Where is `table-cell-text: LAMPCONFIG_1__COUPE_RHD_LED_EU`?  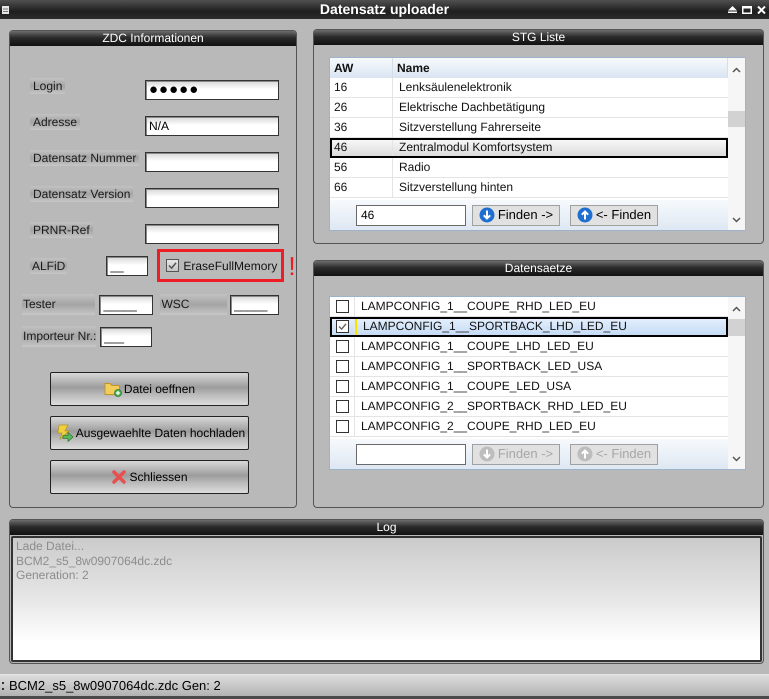 table-cell-text: LAMPCONFIG_1__COUPE_RHD_LED_EU is located at coordinates (478, 306).